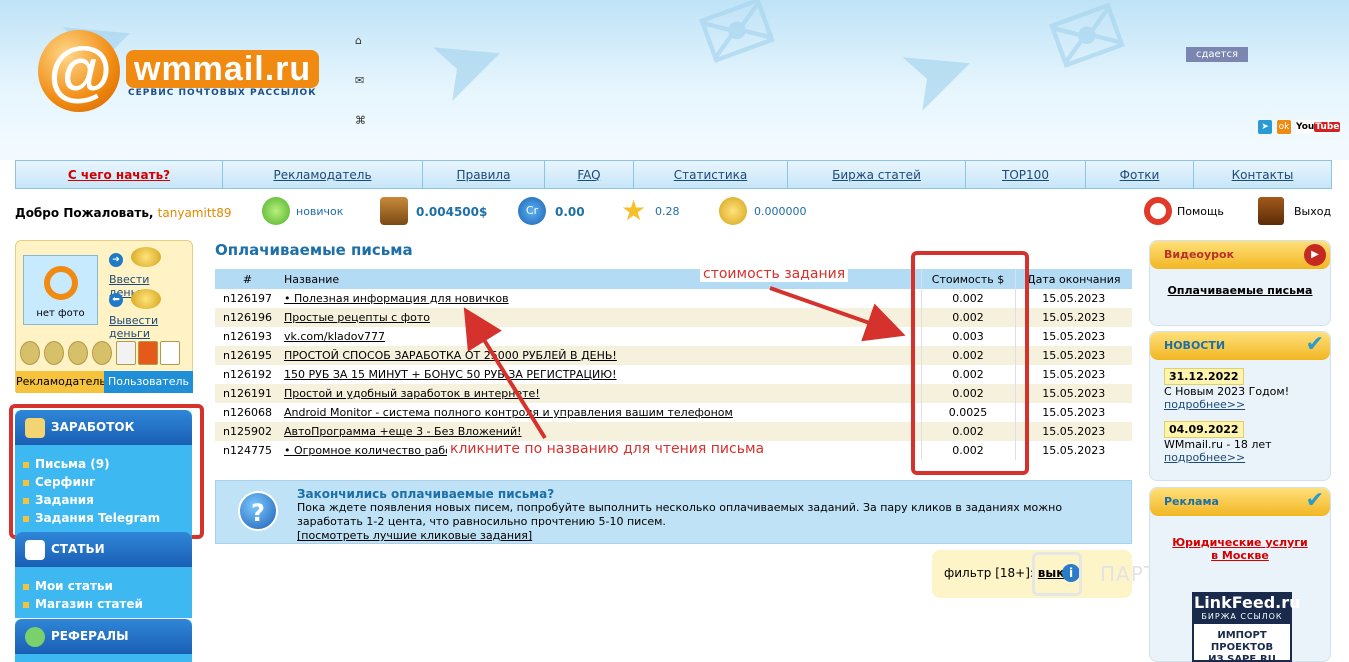  Describe the element at coordinates (150, 327) in the screenshot. I see `withdraw-link: Вывести деньги` at that location.